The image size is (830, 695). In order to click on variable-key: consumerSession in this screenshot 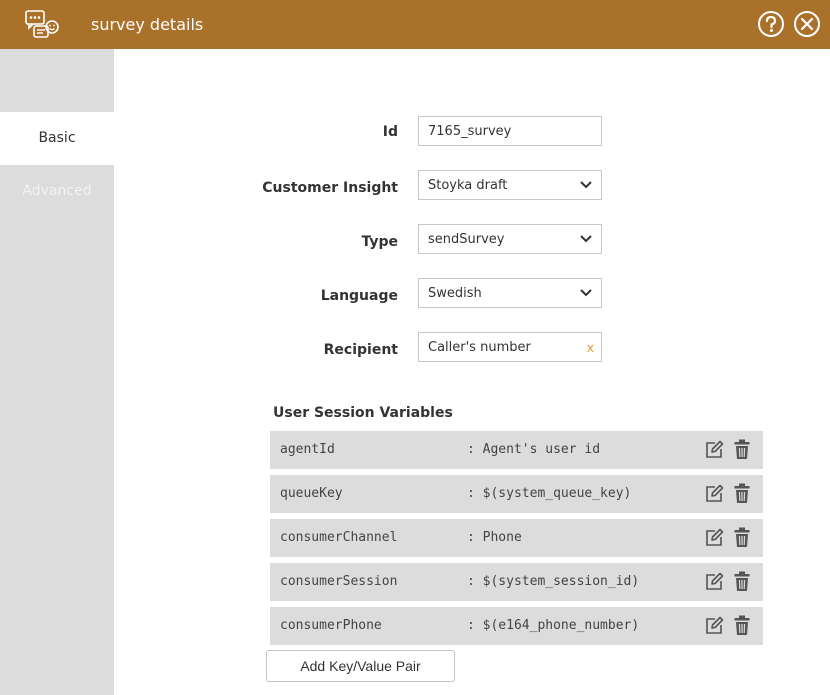, I will do `click(339, 581)`.